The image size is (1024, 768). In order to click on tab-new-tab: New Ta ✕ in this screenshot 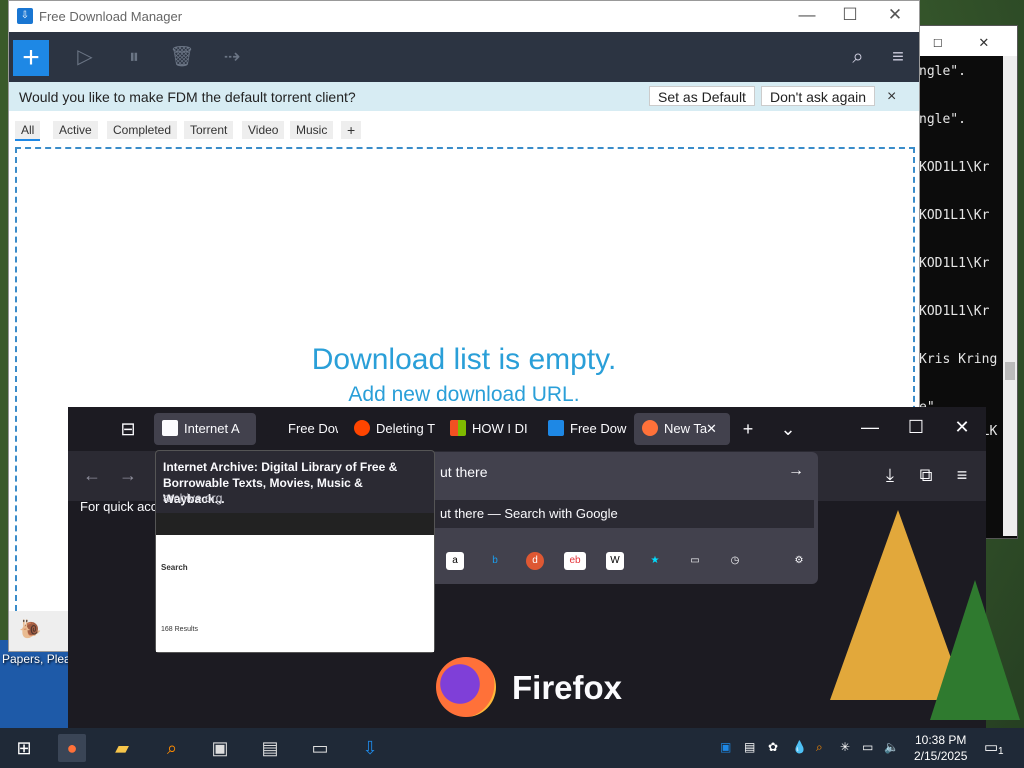, I will do `click(682, 429)`.